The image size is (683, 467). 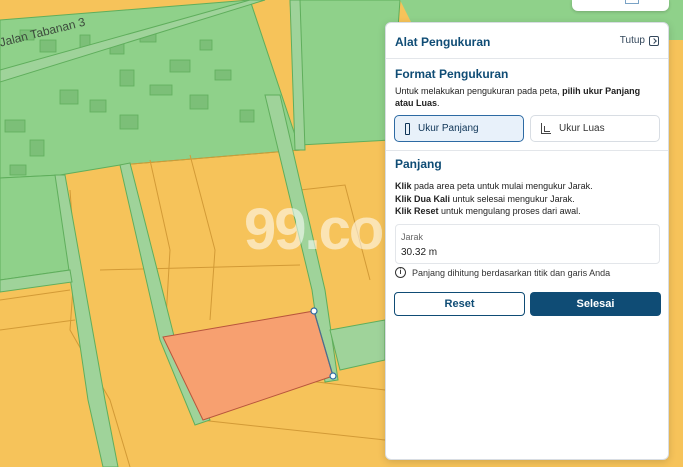 I want to click on mode-area-button: Ukur Luas, so click(x=595, y=128).